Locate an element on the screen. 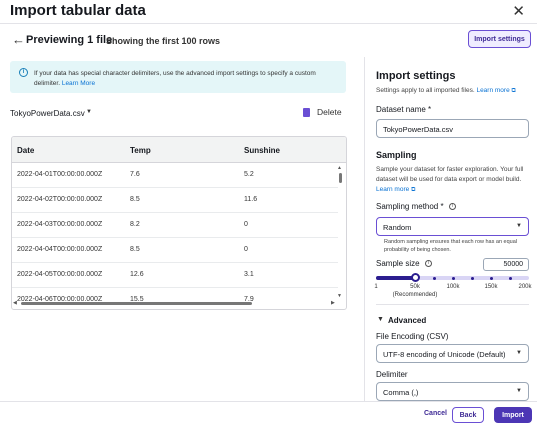 The image size is (537, 427). delete-button: Delete is located at coordinates (329, 112).